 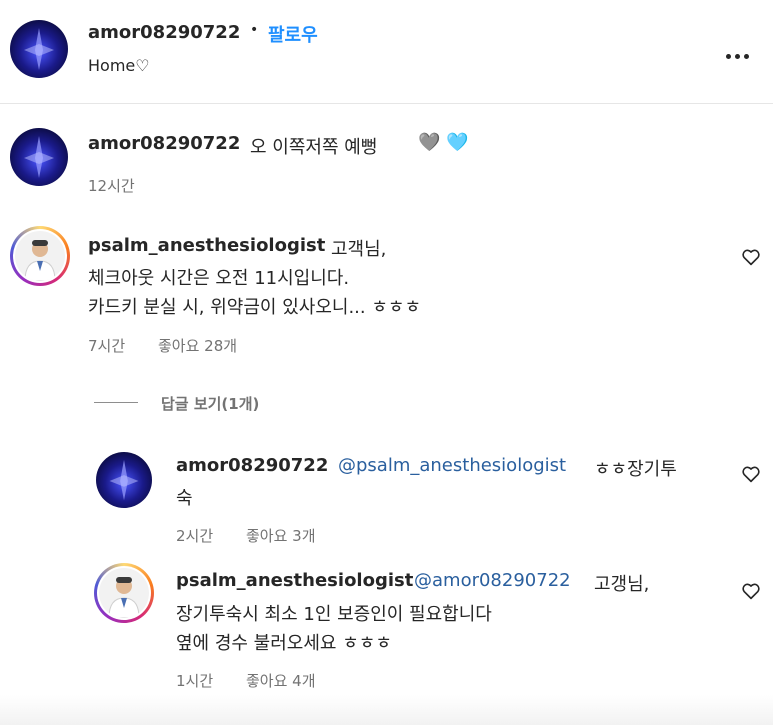 What do you see at coordinates (164, 143) in the screenshot?
I see `caption-username: amor08290722` at bounding box center [164, 143].